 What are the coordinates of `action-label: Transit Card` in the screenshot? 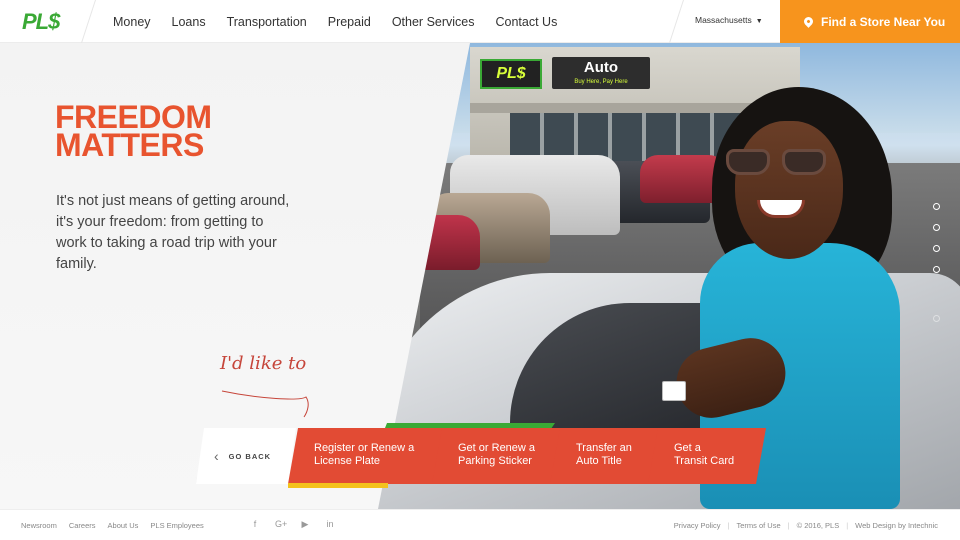 It's located at (704, 461).